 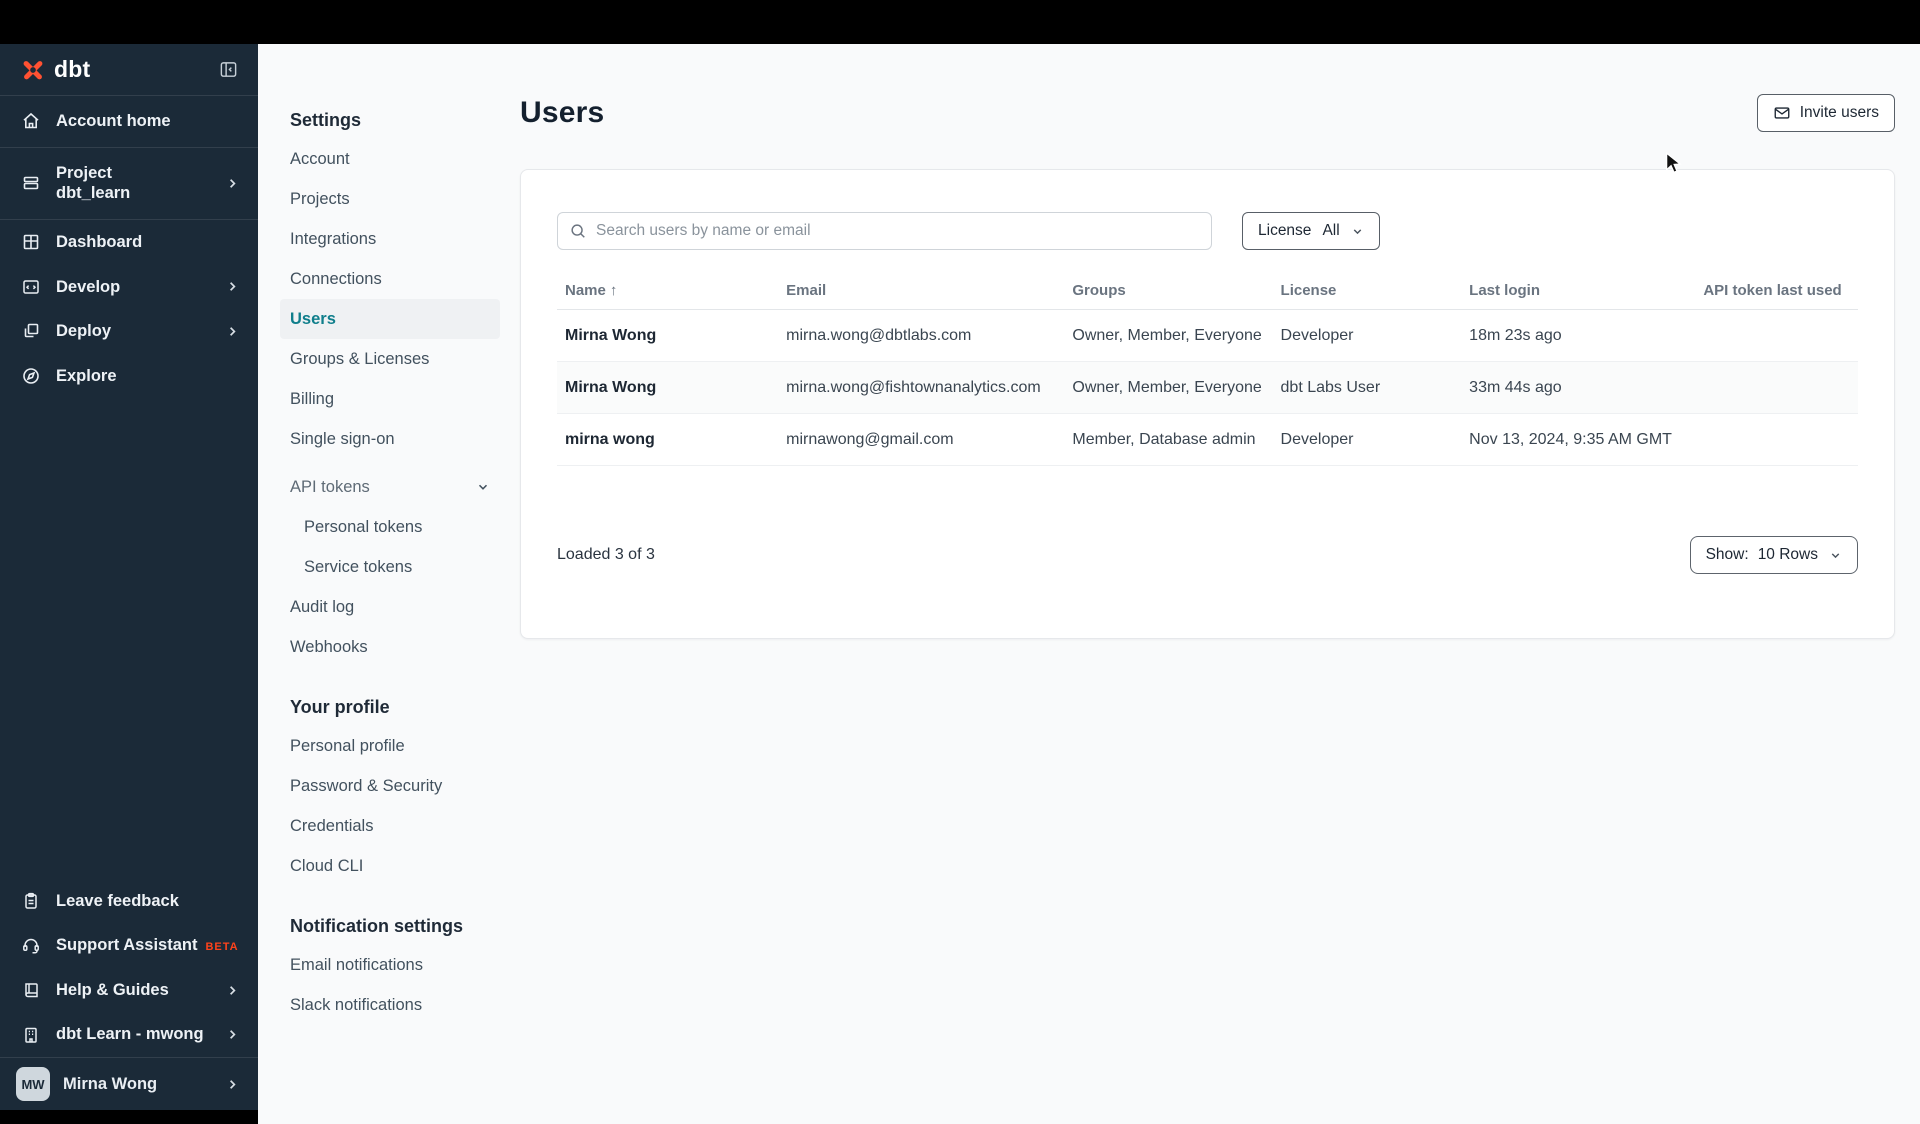 What do you see at coordinates (222, 947) in the screenshot?
I see `beta-badge: BETA` at bounding box center [222, 947].